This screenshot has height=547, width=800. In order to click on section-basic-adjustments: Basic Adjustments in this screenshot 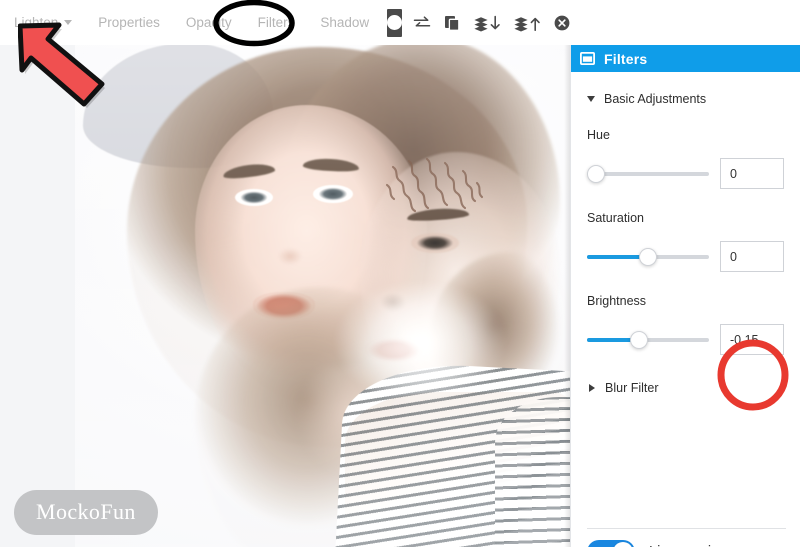, I will do `click(685, 99)`.